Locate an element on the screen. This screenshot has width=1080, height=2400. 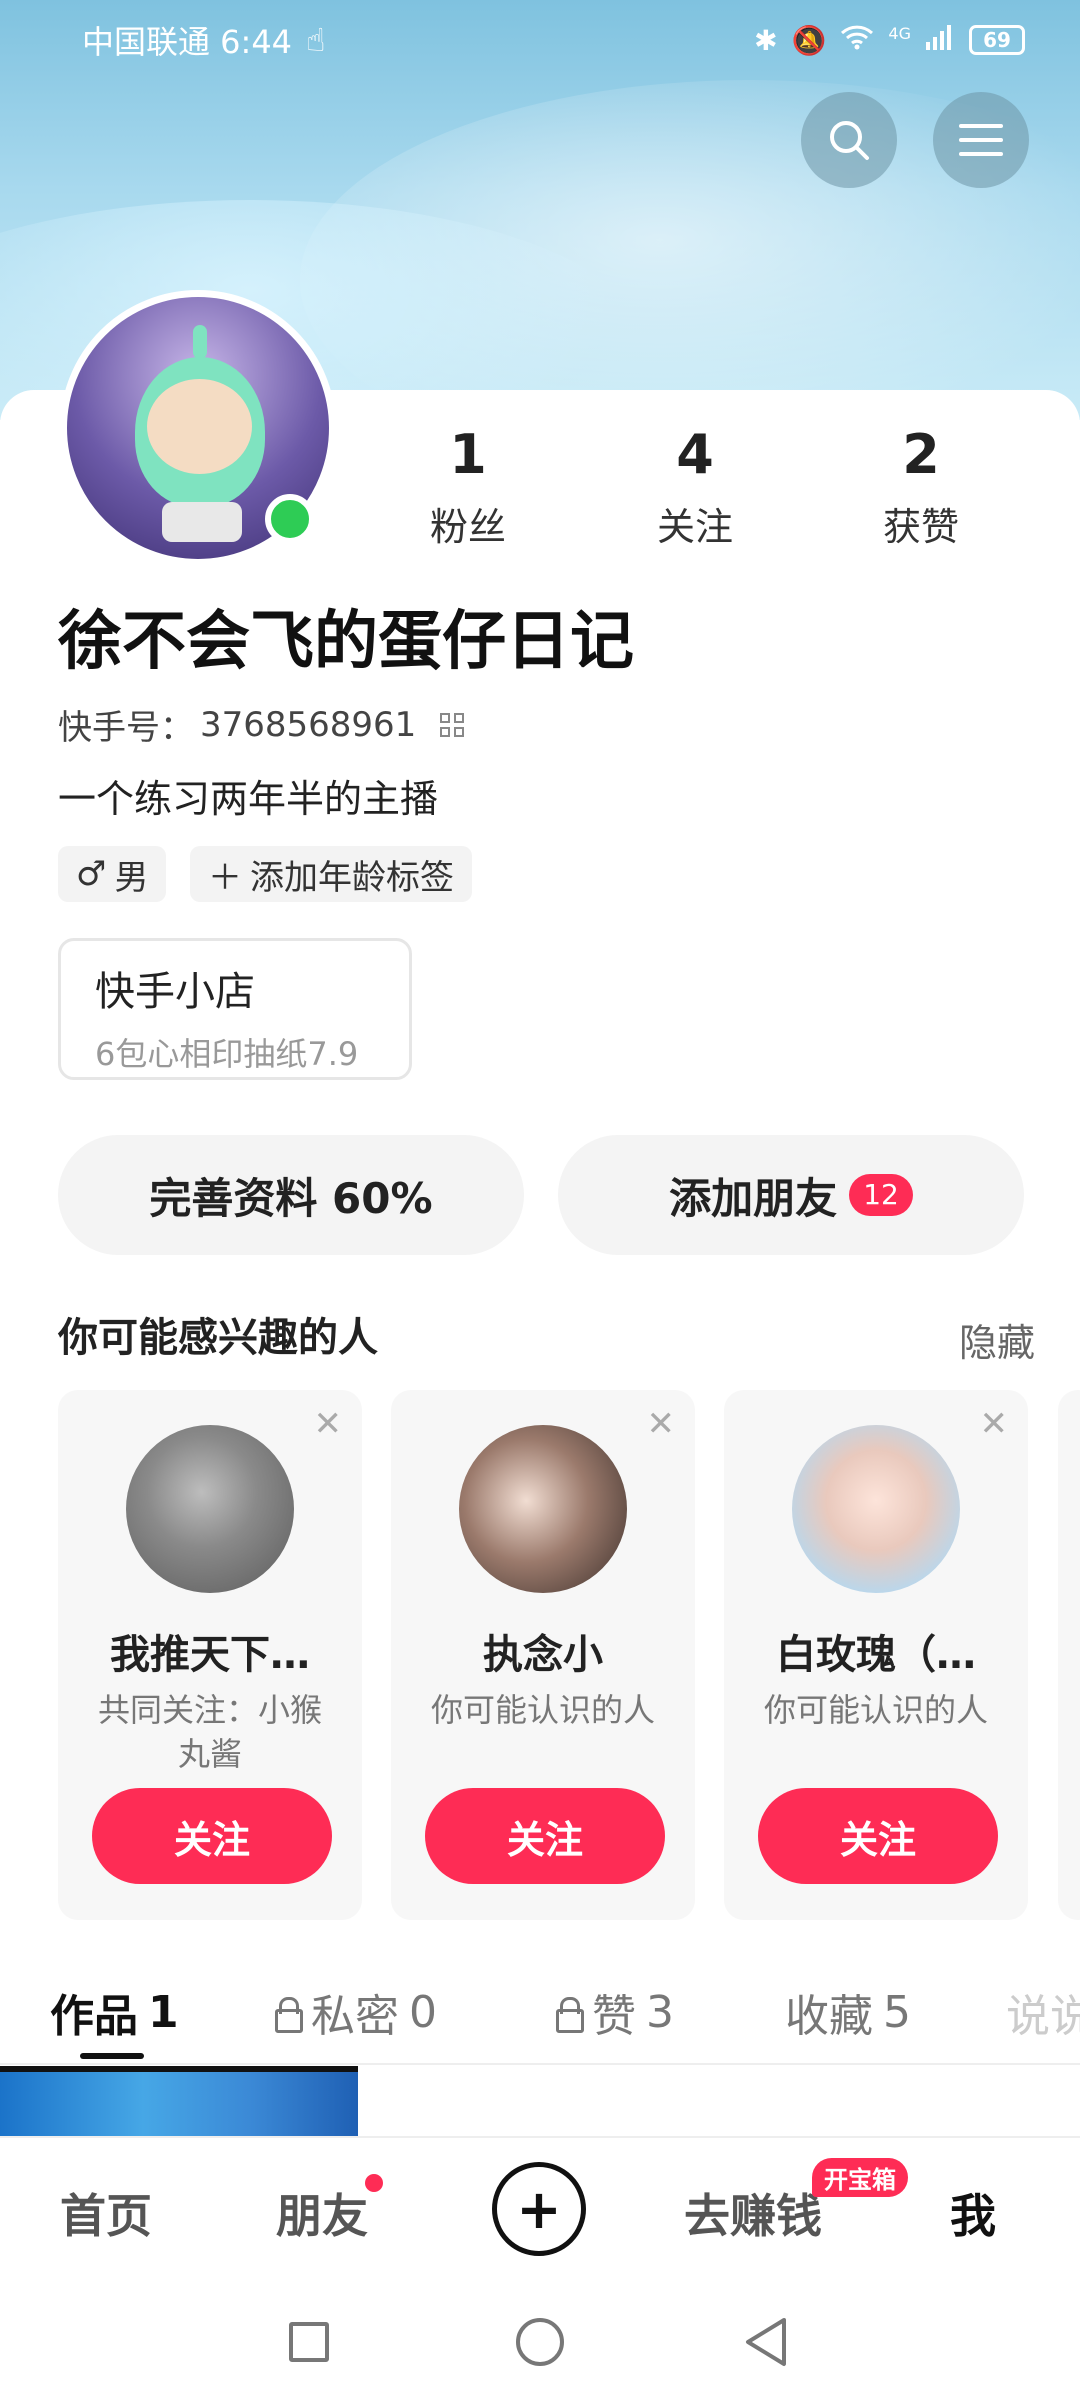
friends-notification-dot is located at coordinates (374, 2183).